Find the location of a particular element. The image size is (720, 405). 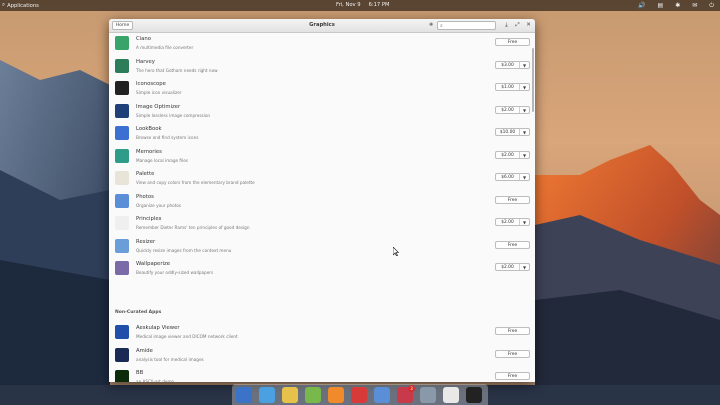

applications-label: Applications is located at coordinates (23, 5).